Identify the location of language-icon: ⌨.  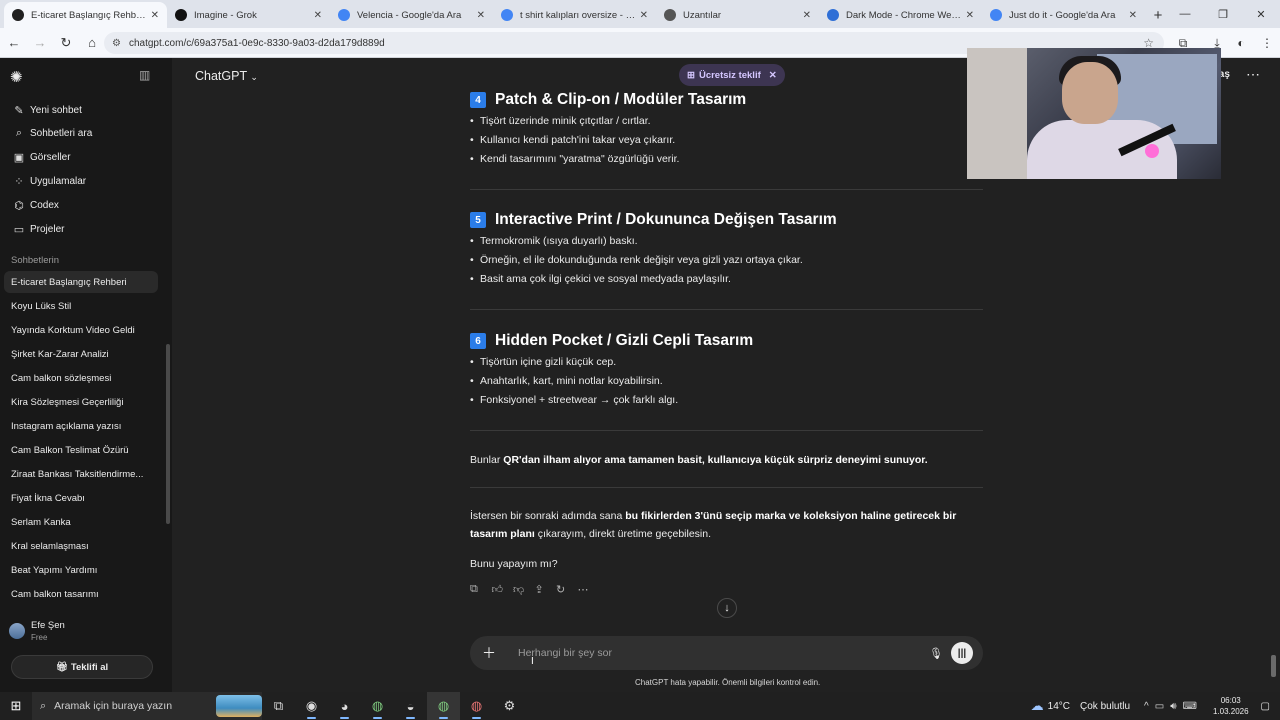
(1190, 706).